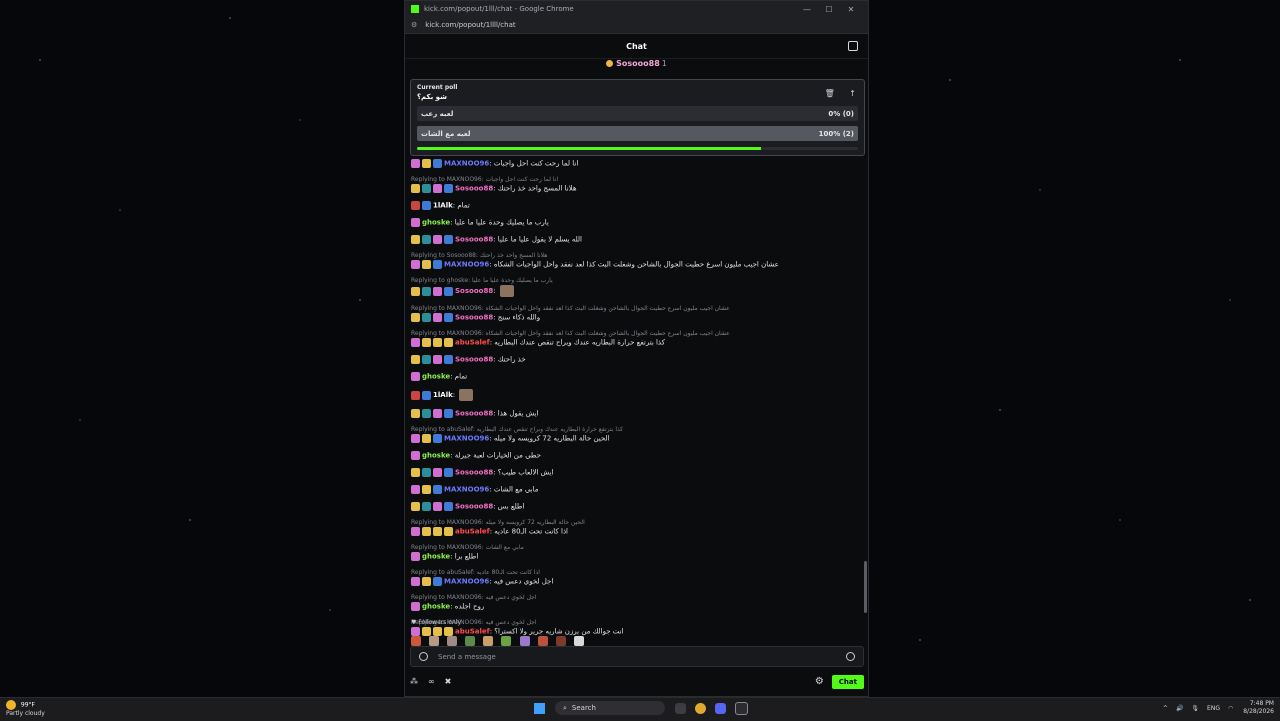 This screenshot has width=1280, height=721. What do you see at coordinates (847, 681) in the screenshot?
I see `send-chat-button: Chat` at bounding box center [847, 681].